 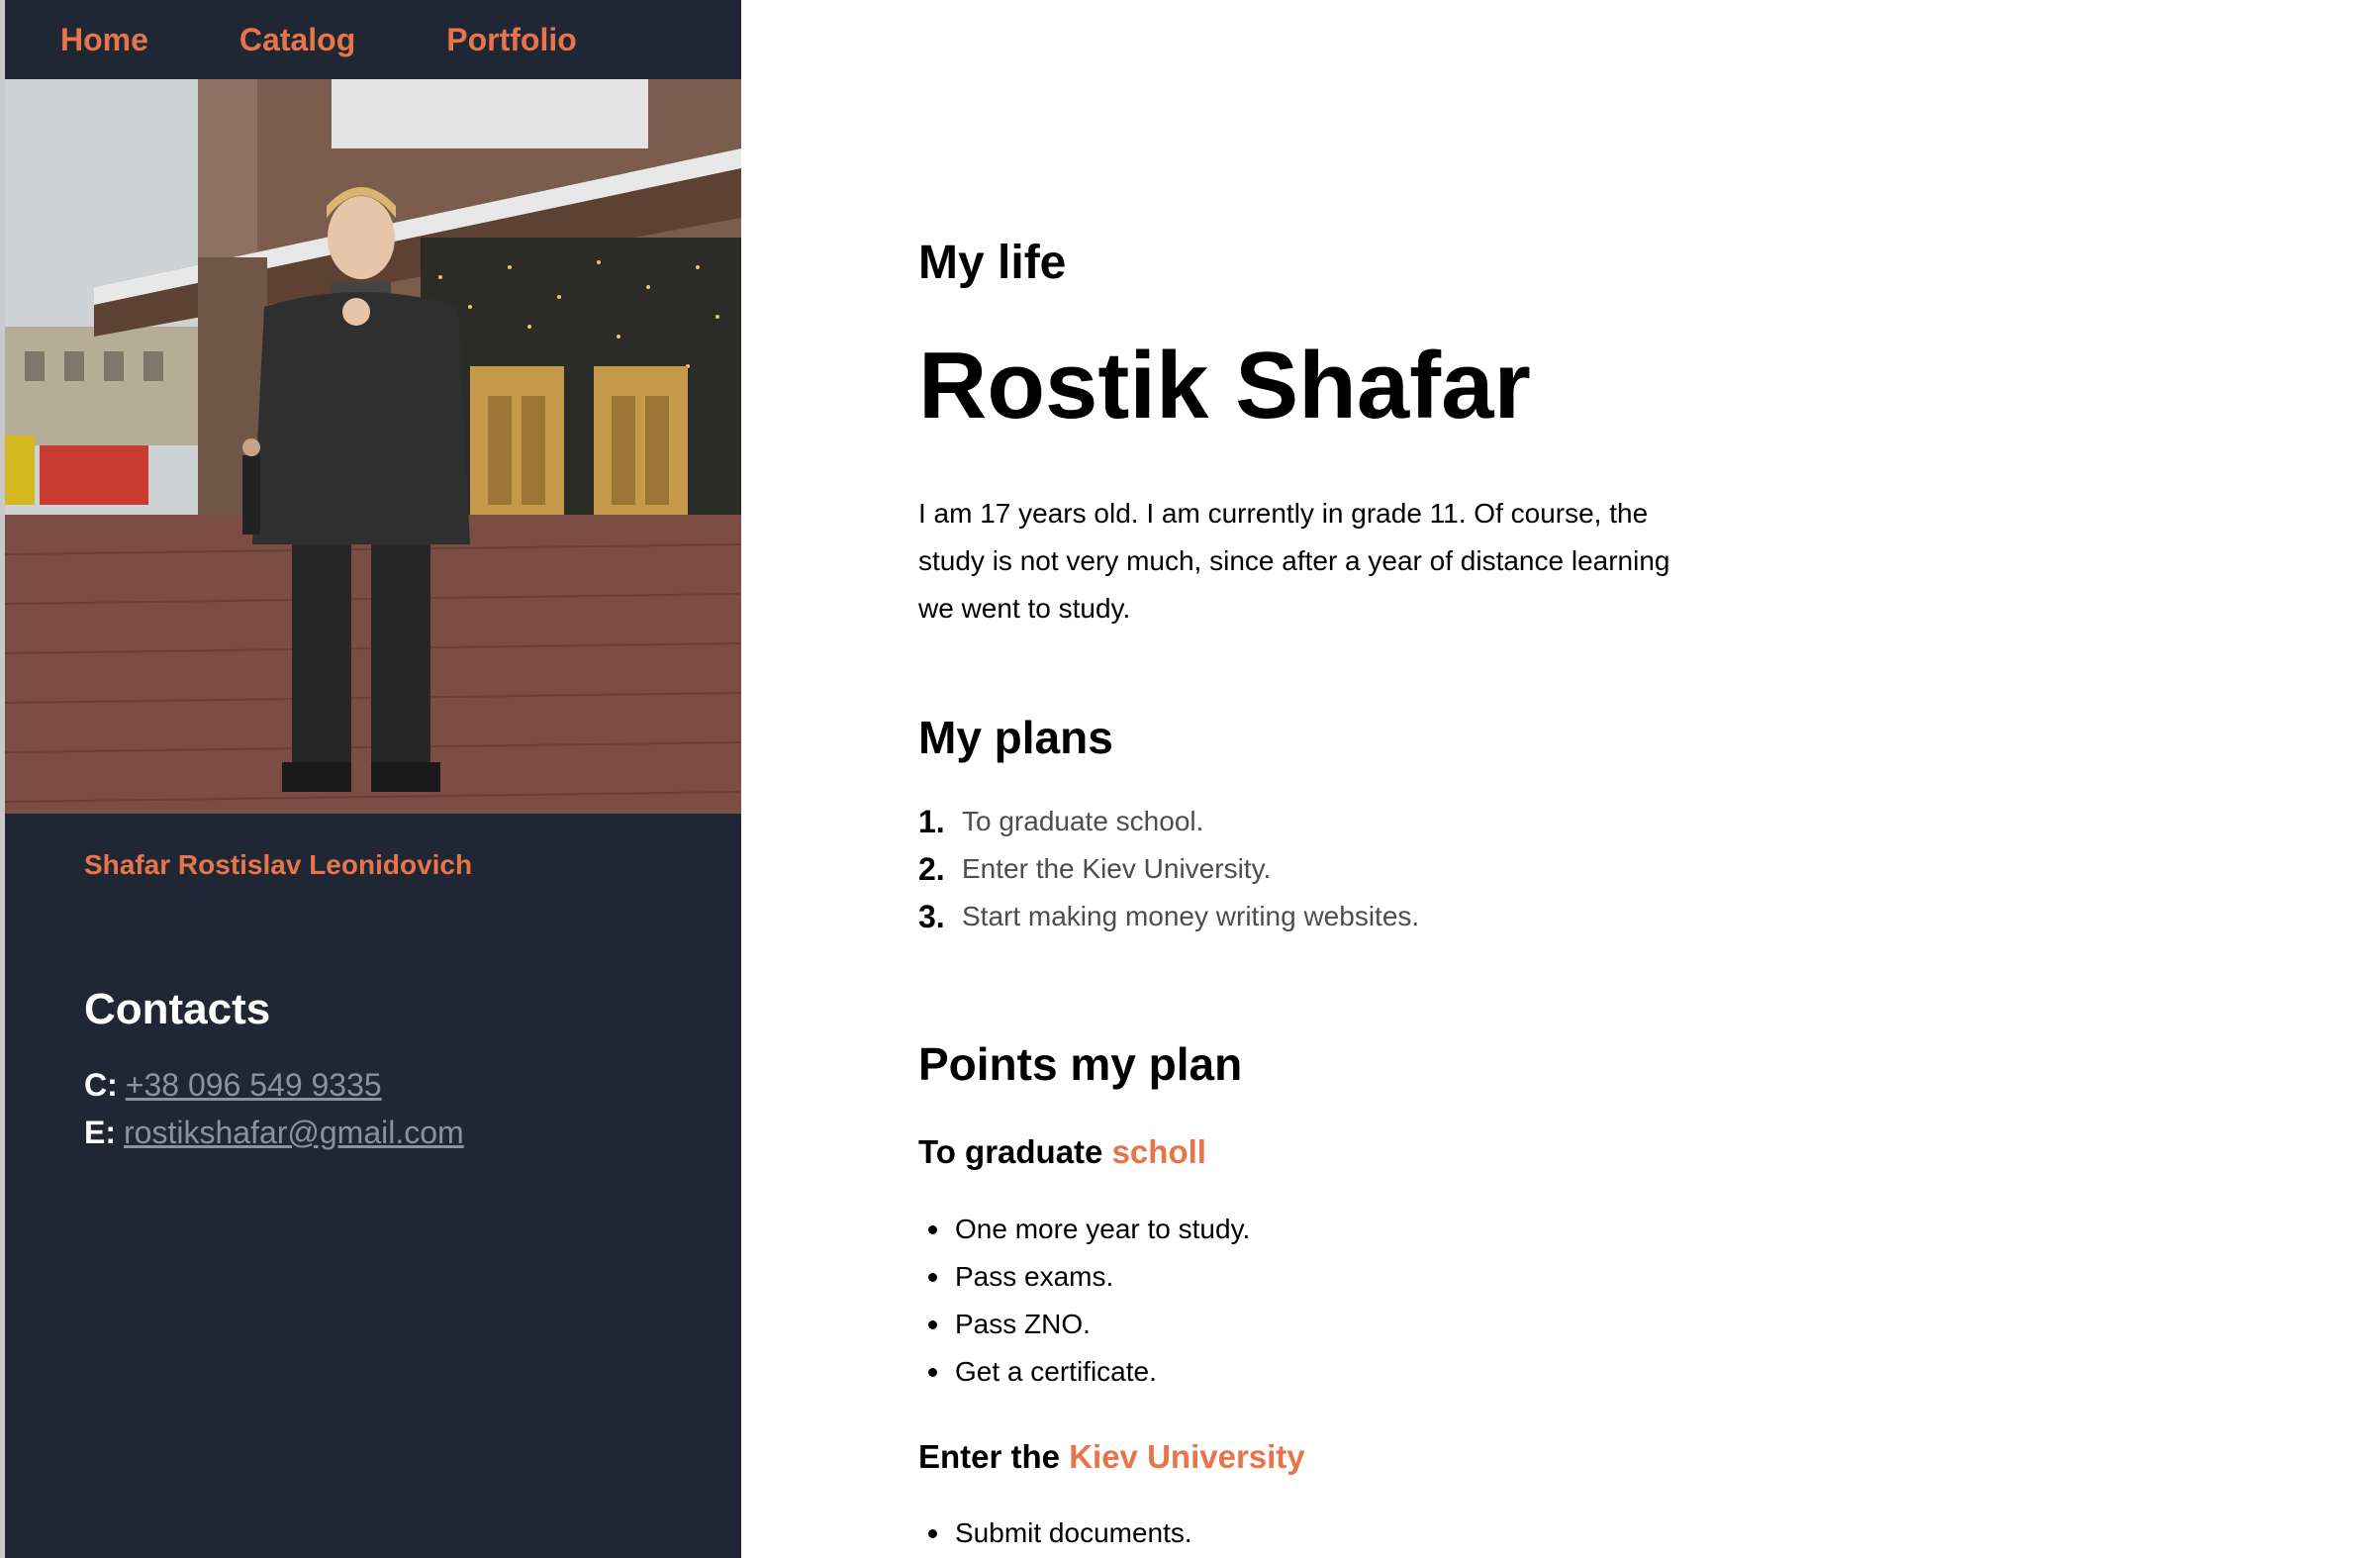 I want to click on list-item: 2. Enter the Kiev University., so click(x=1168, y=869).